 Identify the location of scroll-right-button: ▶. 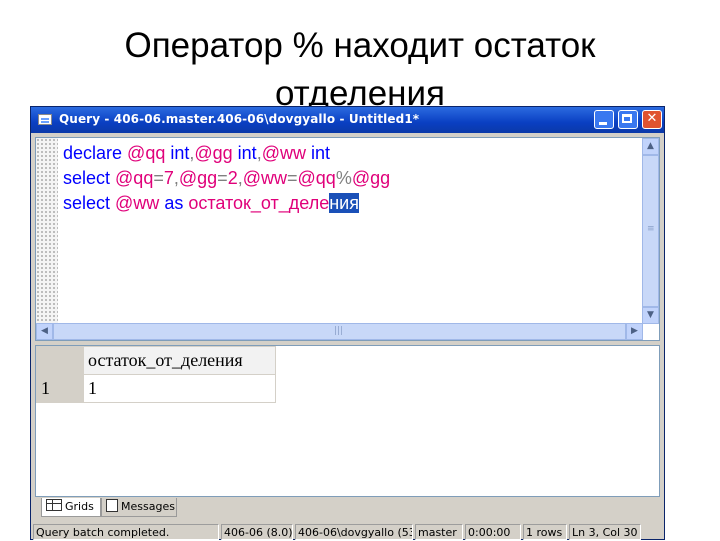
(634, 331).